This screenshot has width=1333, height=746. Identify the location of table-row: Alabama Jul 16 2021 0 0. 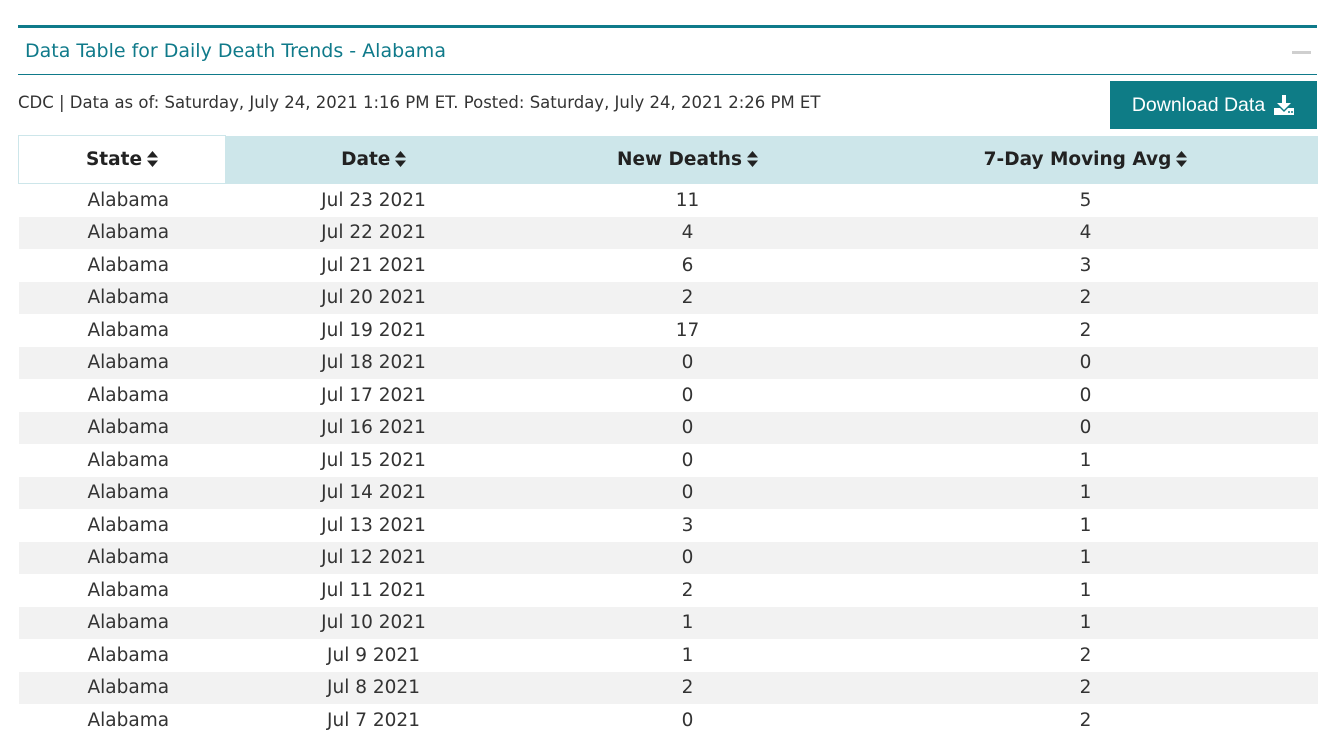
(668, 427).